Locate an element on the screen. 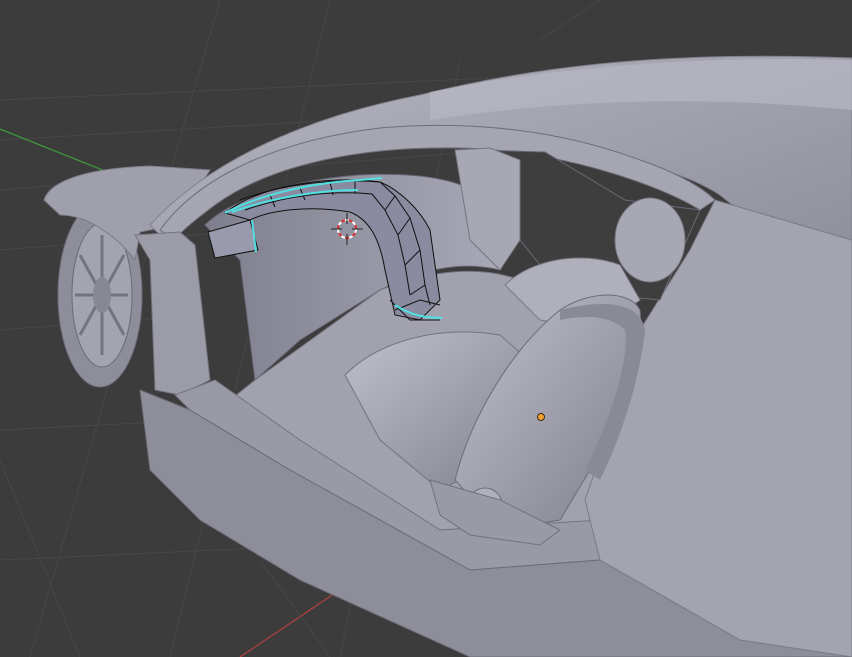 Image resolution: width=852 pixels, height=657 pixels. object-origin-icon is located at coordinates (541, 417).